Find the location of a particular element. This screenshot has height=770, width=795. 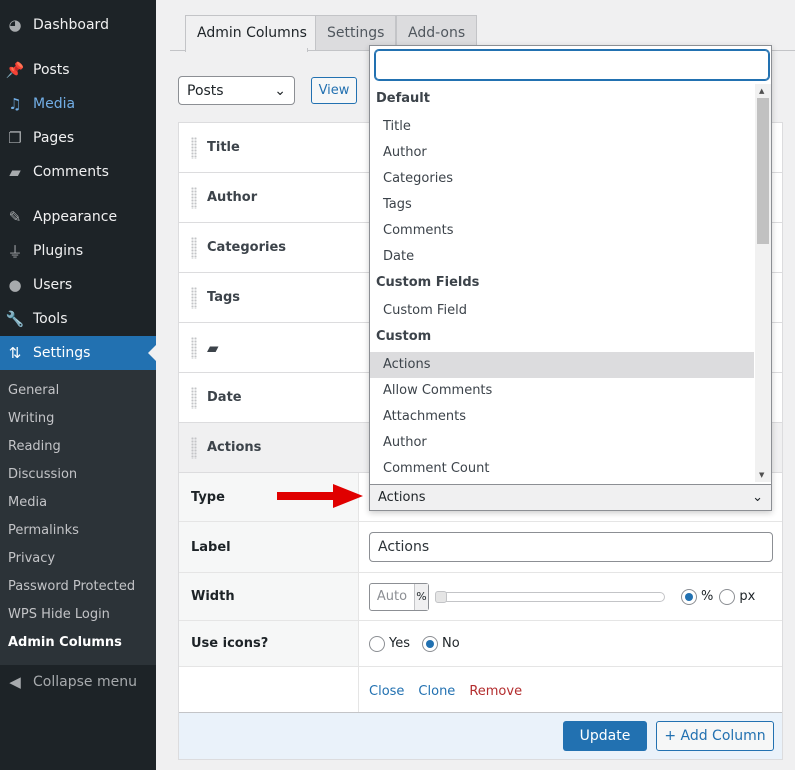

clone-link: Clone is located at coordinates (436, 691).